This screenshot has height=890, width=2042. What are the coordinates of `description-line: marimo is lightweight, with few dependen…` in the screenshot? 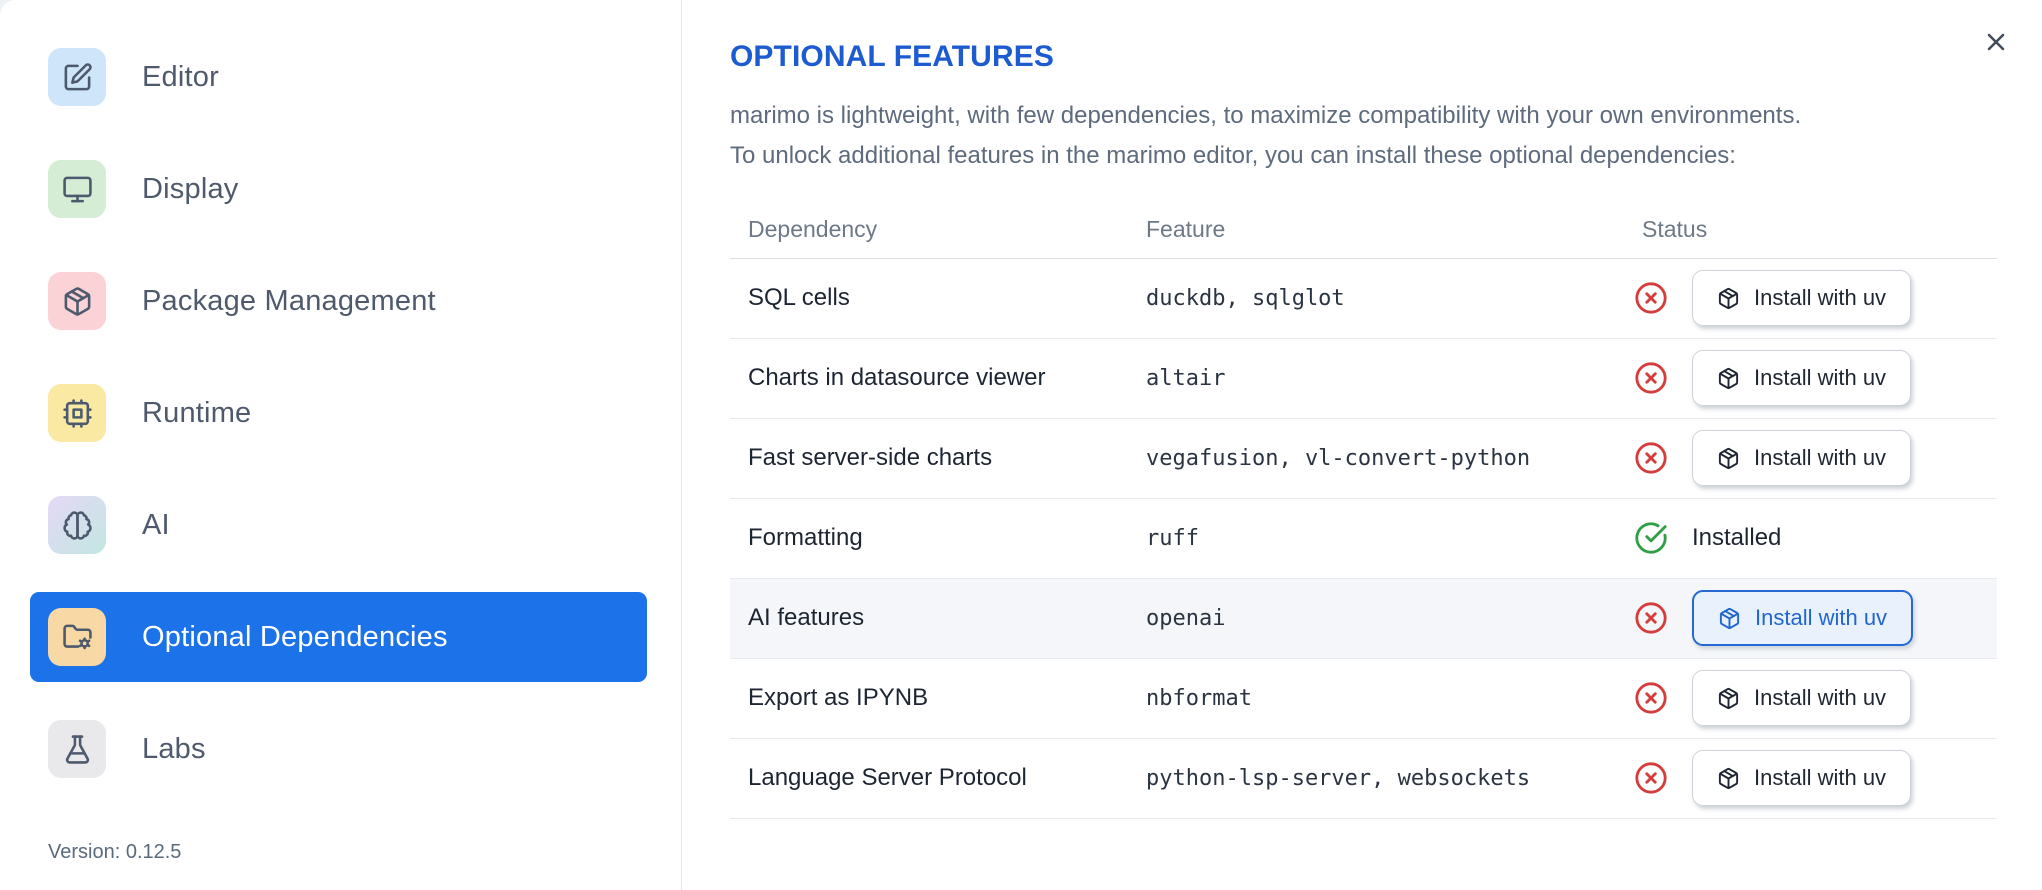 It's located at (1266, 115).